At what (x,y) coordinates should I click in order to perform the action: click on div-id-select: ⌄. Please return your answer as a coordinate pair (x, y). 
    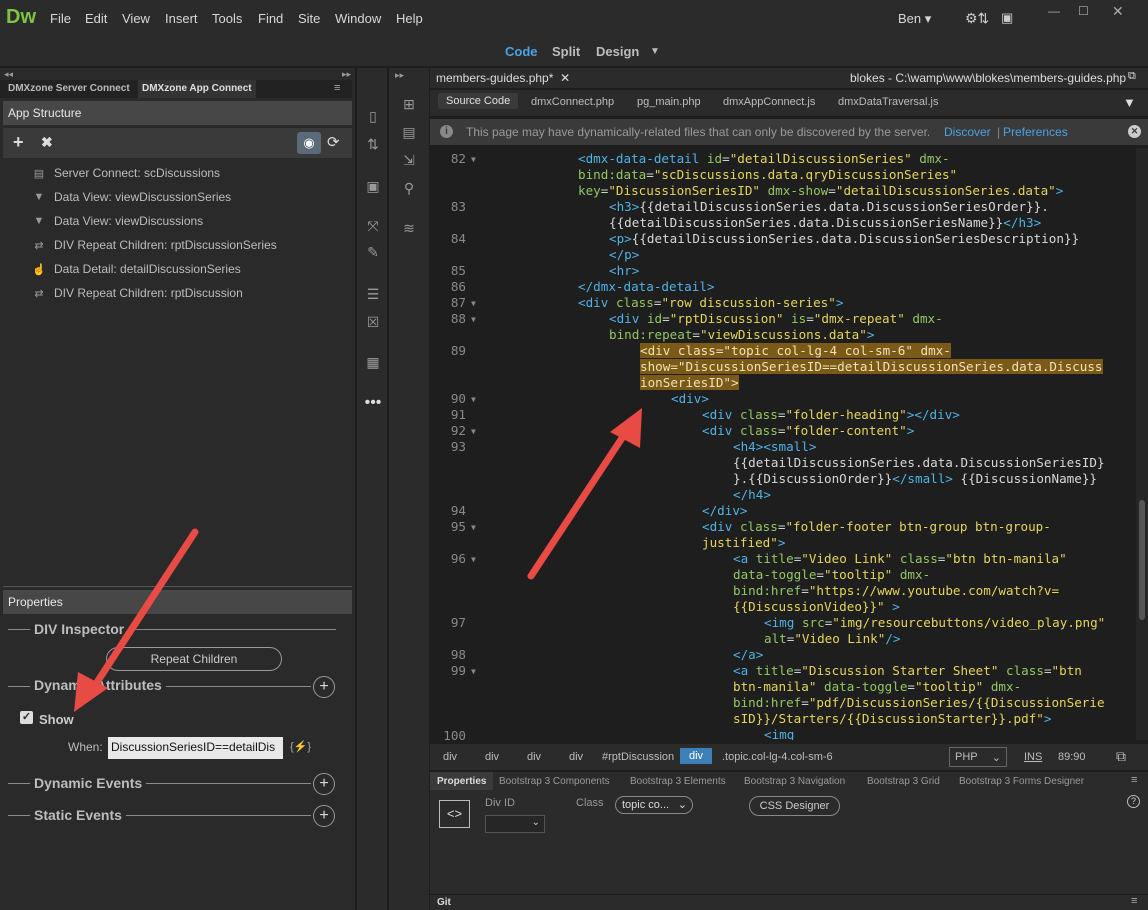
    Looking at the image, I should click on (515, 824).